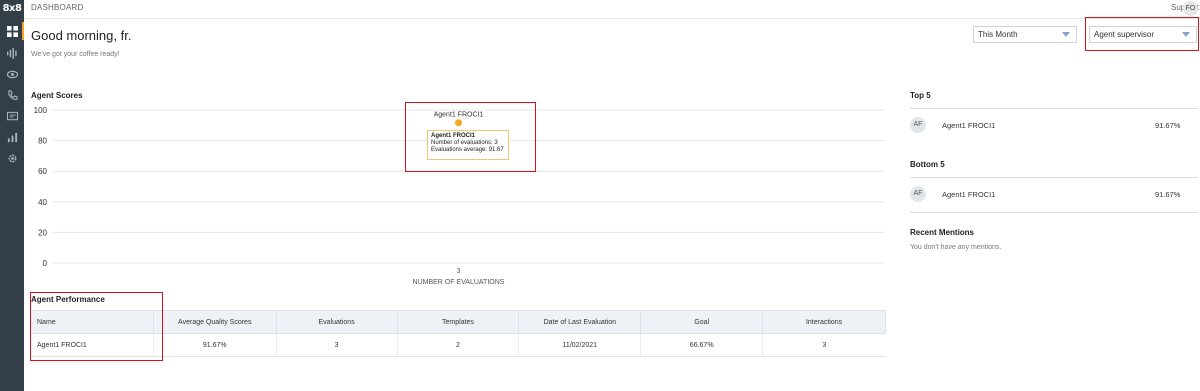  What do you see at coordinates (459, 271) in the screenshot?
I see `x-tick-label: 3` at bounding box center [459, 271].